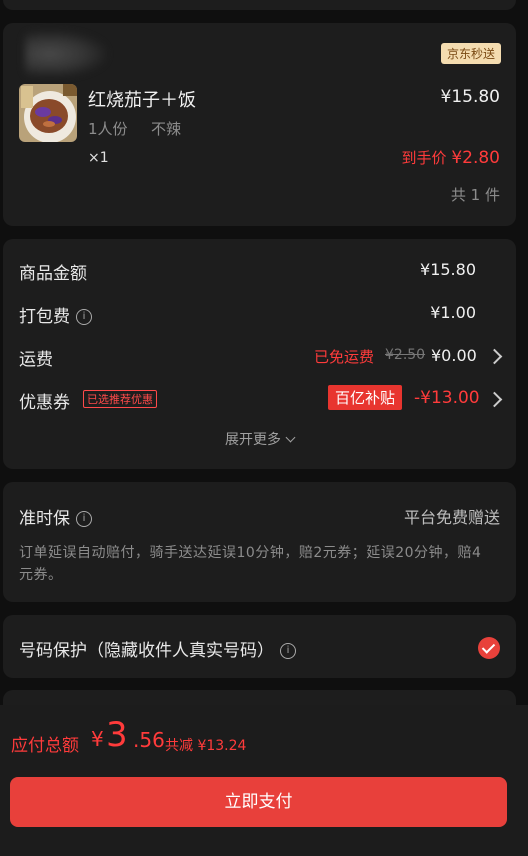  Describe the element at coordinates (117, 735) in the screenshot. I see `total-amount-integer: 3` at that location.